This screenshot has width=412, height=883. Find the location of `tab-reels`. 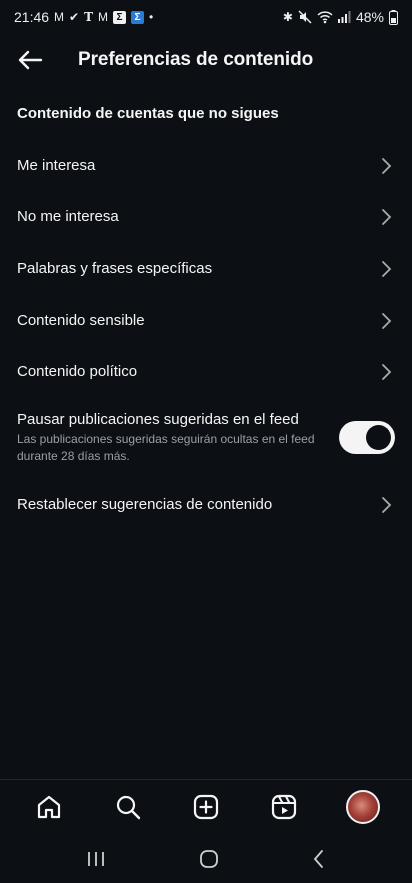

tab-reels is located at coordinates (284, 807).